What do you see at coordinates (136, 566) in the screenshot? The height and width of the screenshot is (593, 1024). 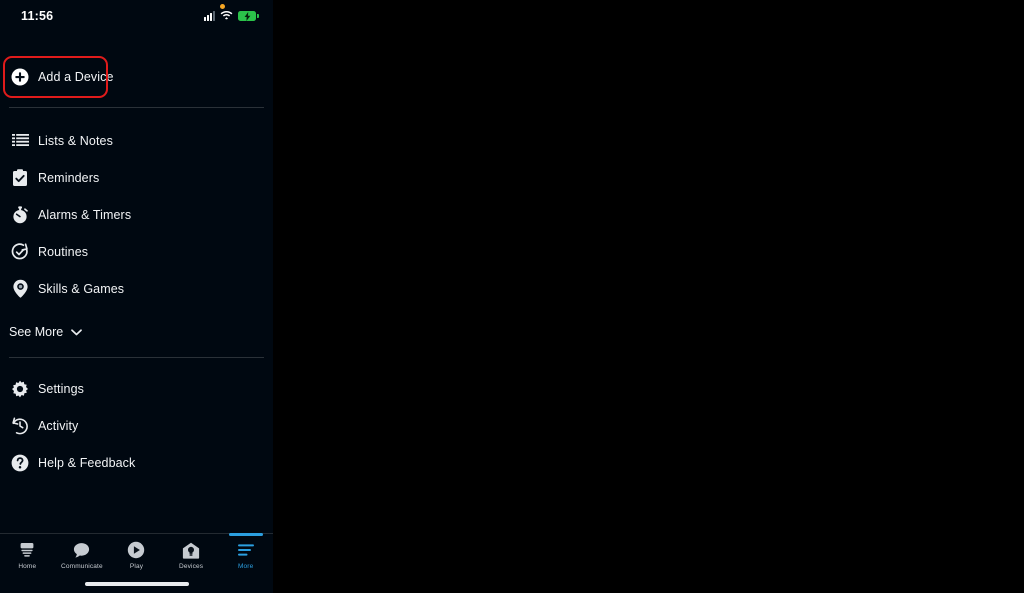 I see `nav-tab-label: Play` at bounding box center [136, 566].